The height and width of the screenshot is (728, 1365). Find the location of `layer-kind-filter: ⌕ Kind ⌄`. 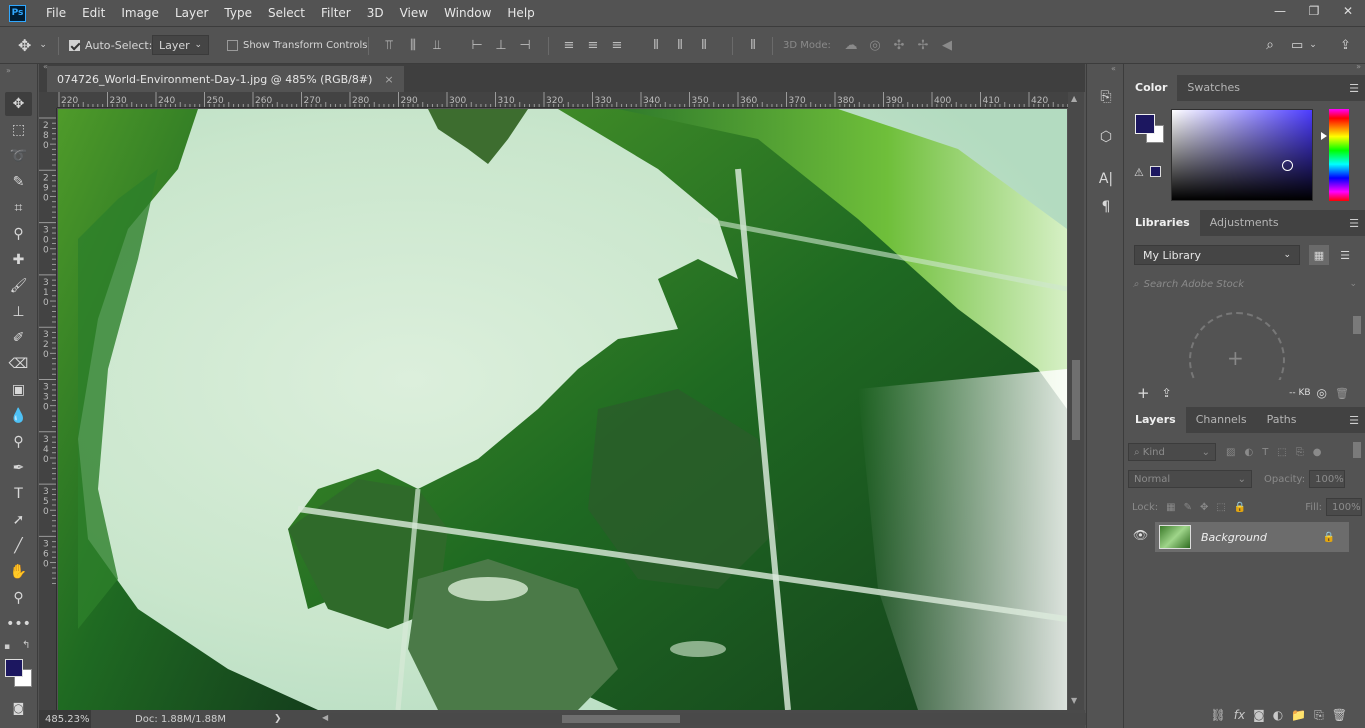

layer-kind-filter: ⌕ Kind ⌄ is located at coordinates (1172, 452).